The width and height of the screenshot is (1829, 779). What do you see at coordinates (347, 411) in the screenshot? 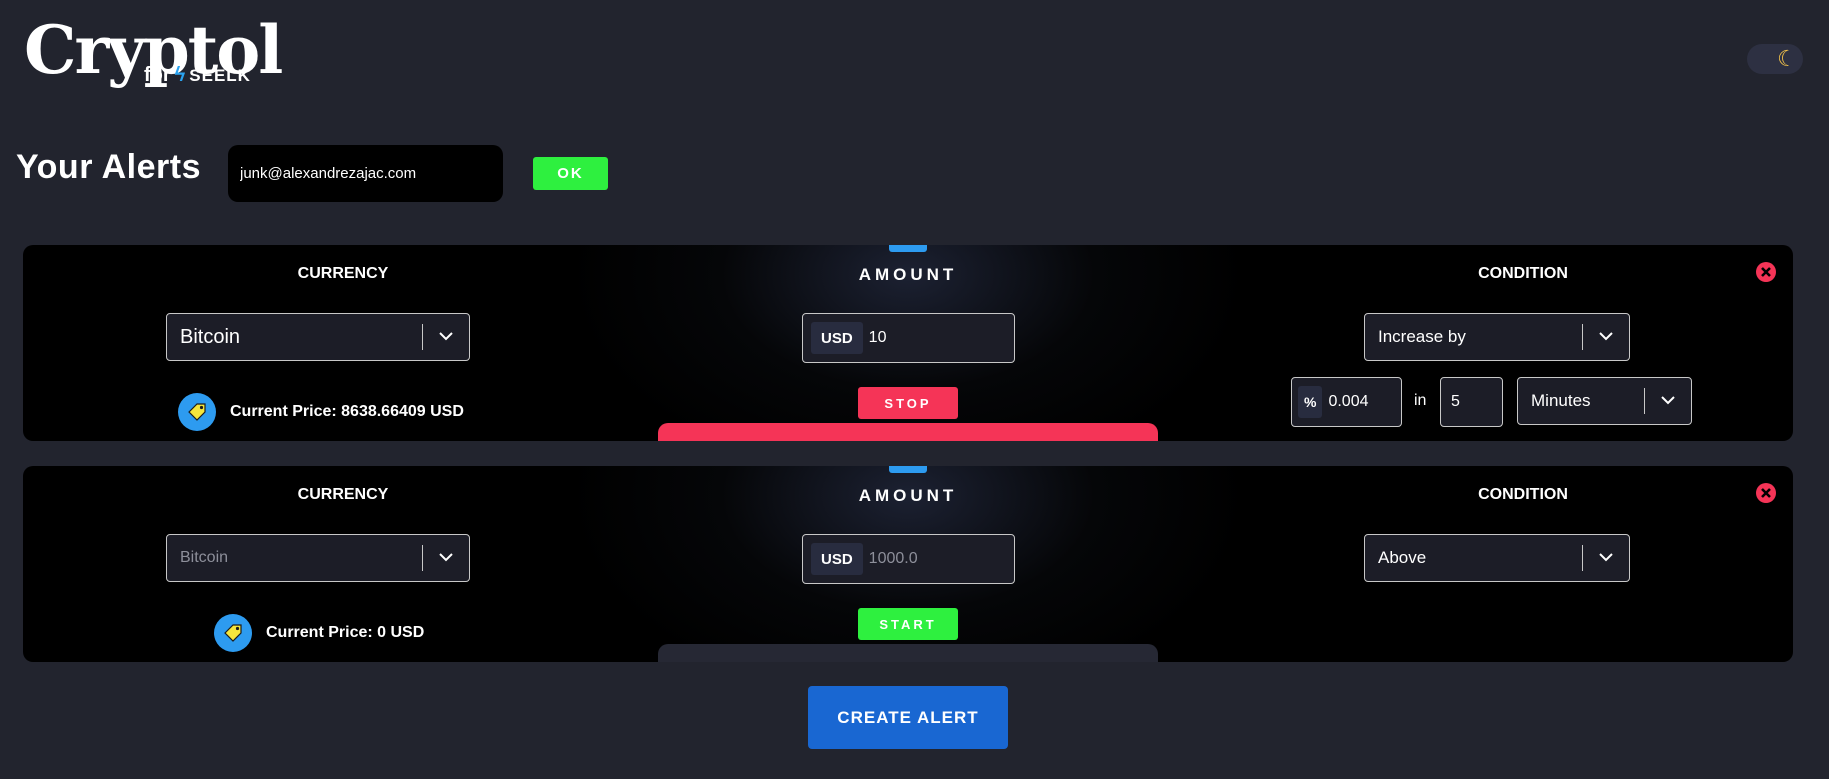
I see `current-price-text: Current Price: 8638.66409 USD` at bounding box center [347, 411].